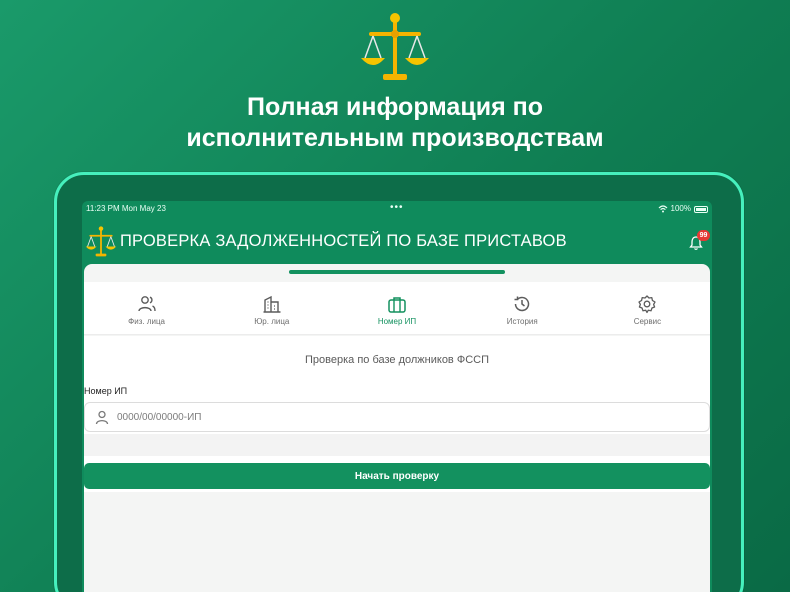  Describe the element at coordinates (102, 417) in the screenshot. I see `person-icon` at that location.